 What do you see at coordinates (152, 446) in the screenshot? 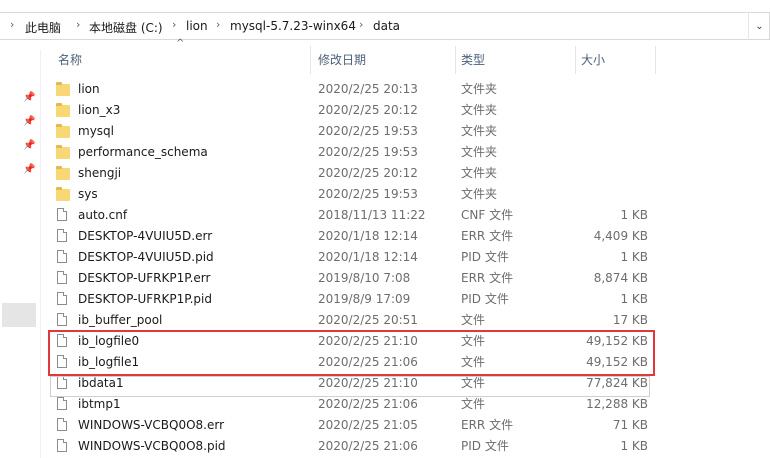
I see `file-name: WINDOWS-VCBQ0O8.pid` at bounding box center [152, 446].